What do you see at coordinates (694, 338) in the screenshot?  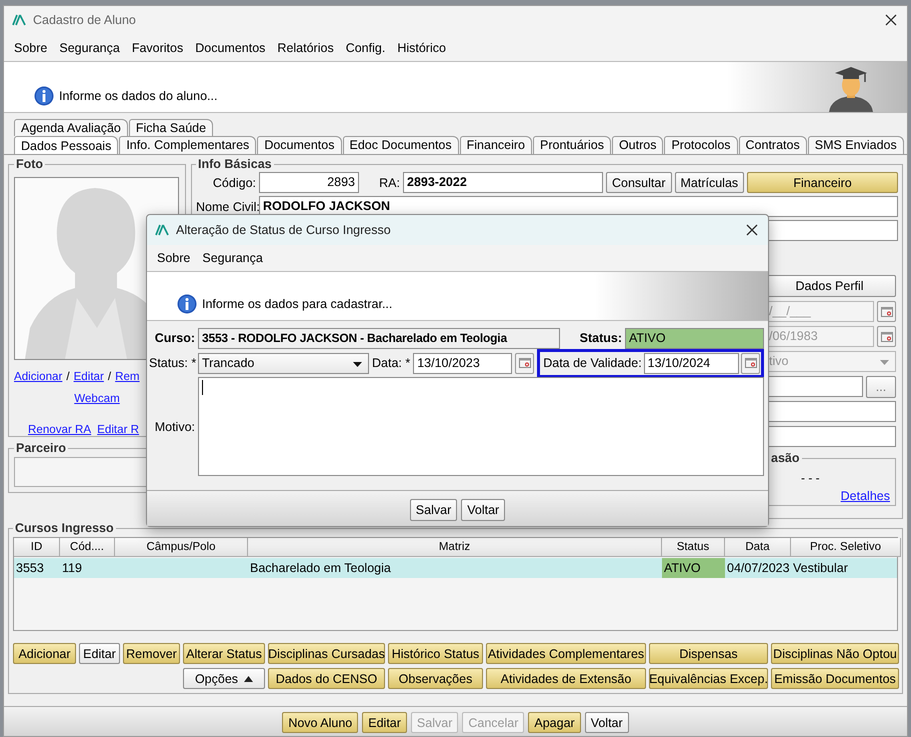 I see `status-field: ATIVO` at bounding box center [694, 338].